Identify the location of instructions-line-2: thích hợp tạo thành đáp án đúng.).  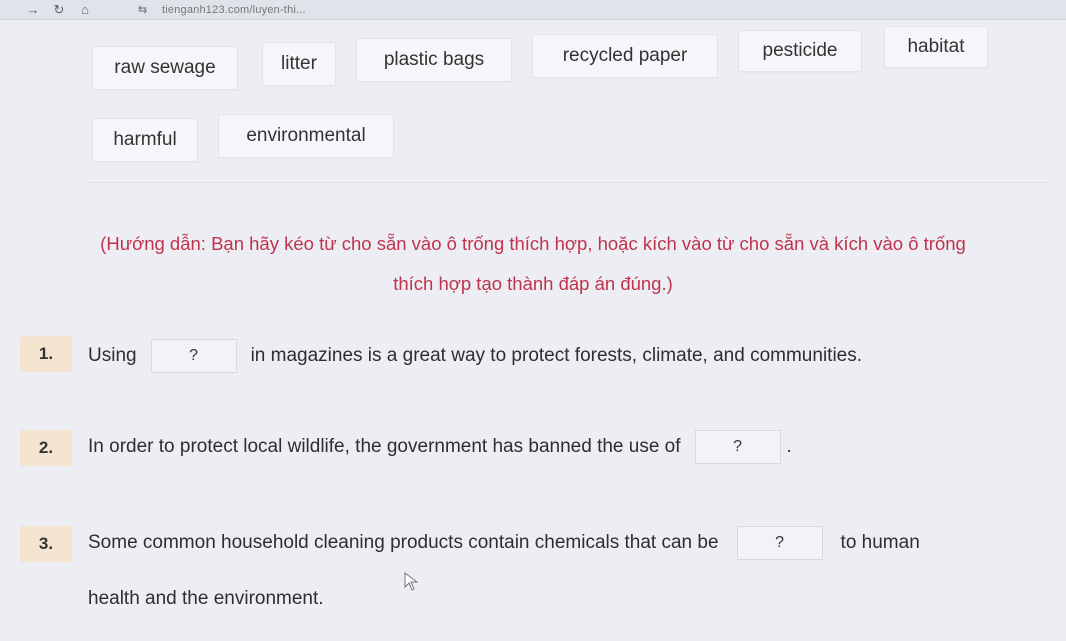
(533, 283).